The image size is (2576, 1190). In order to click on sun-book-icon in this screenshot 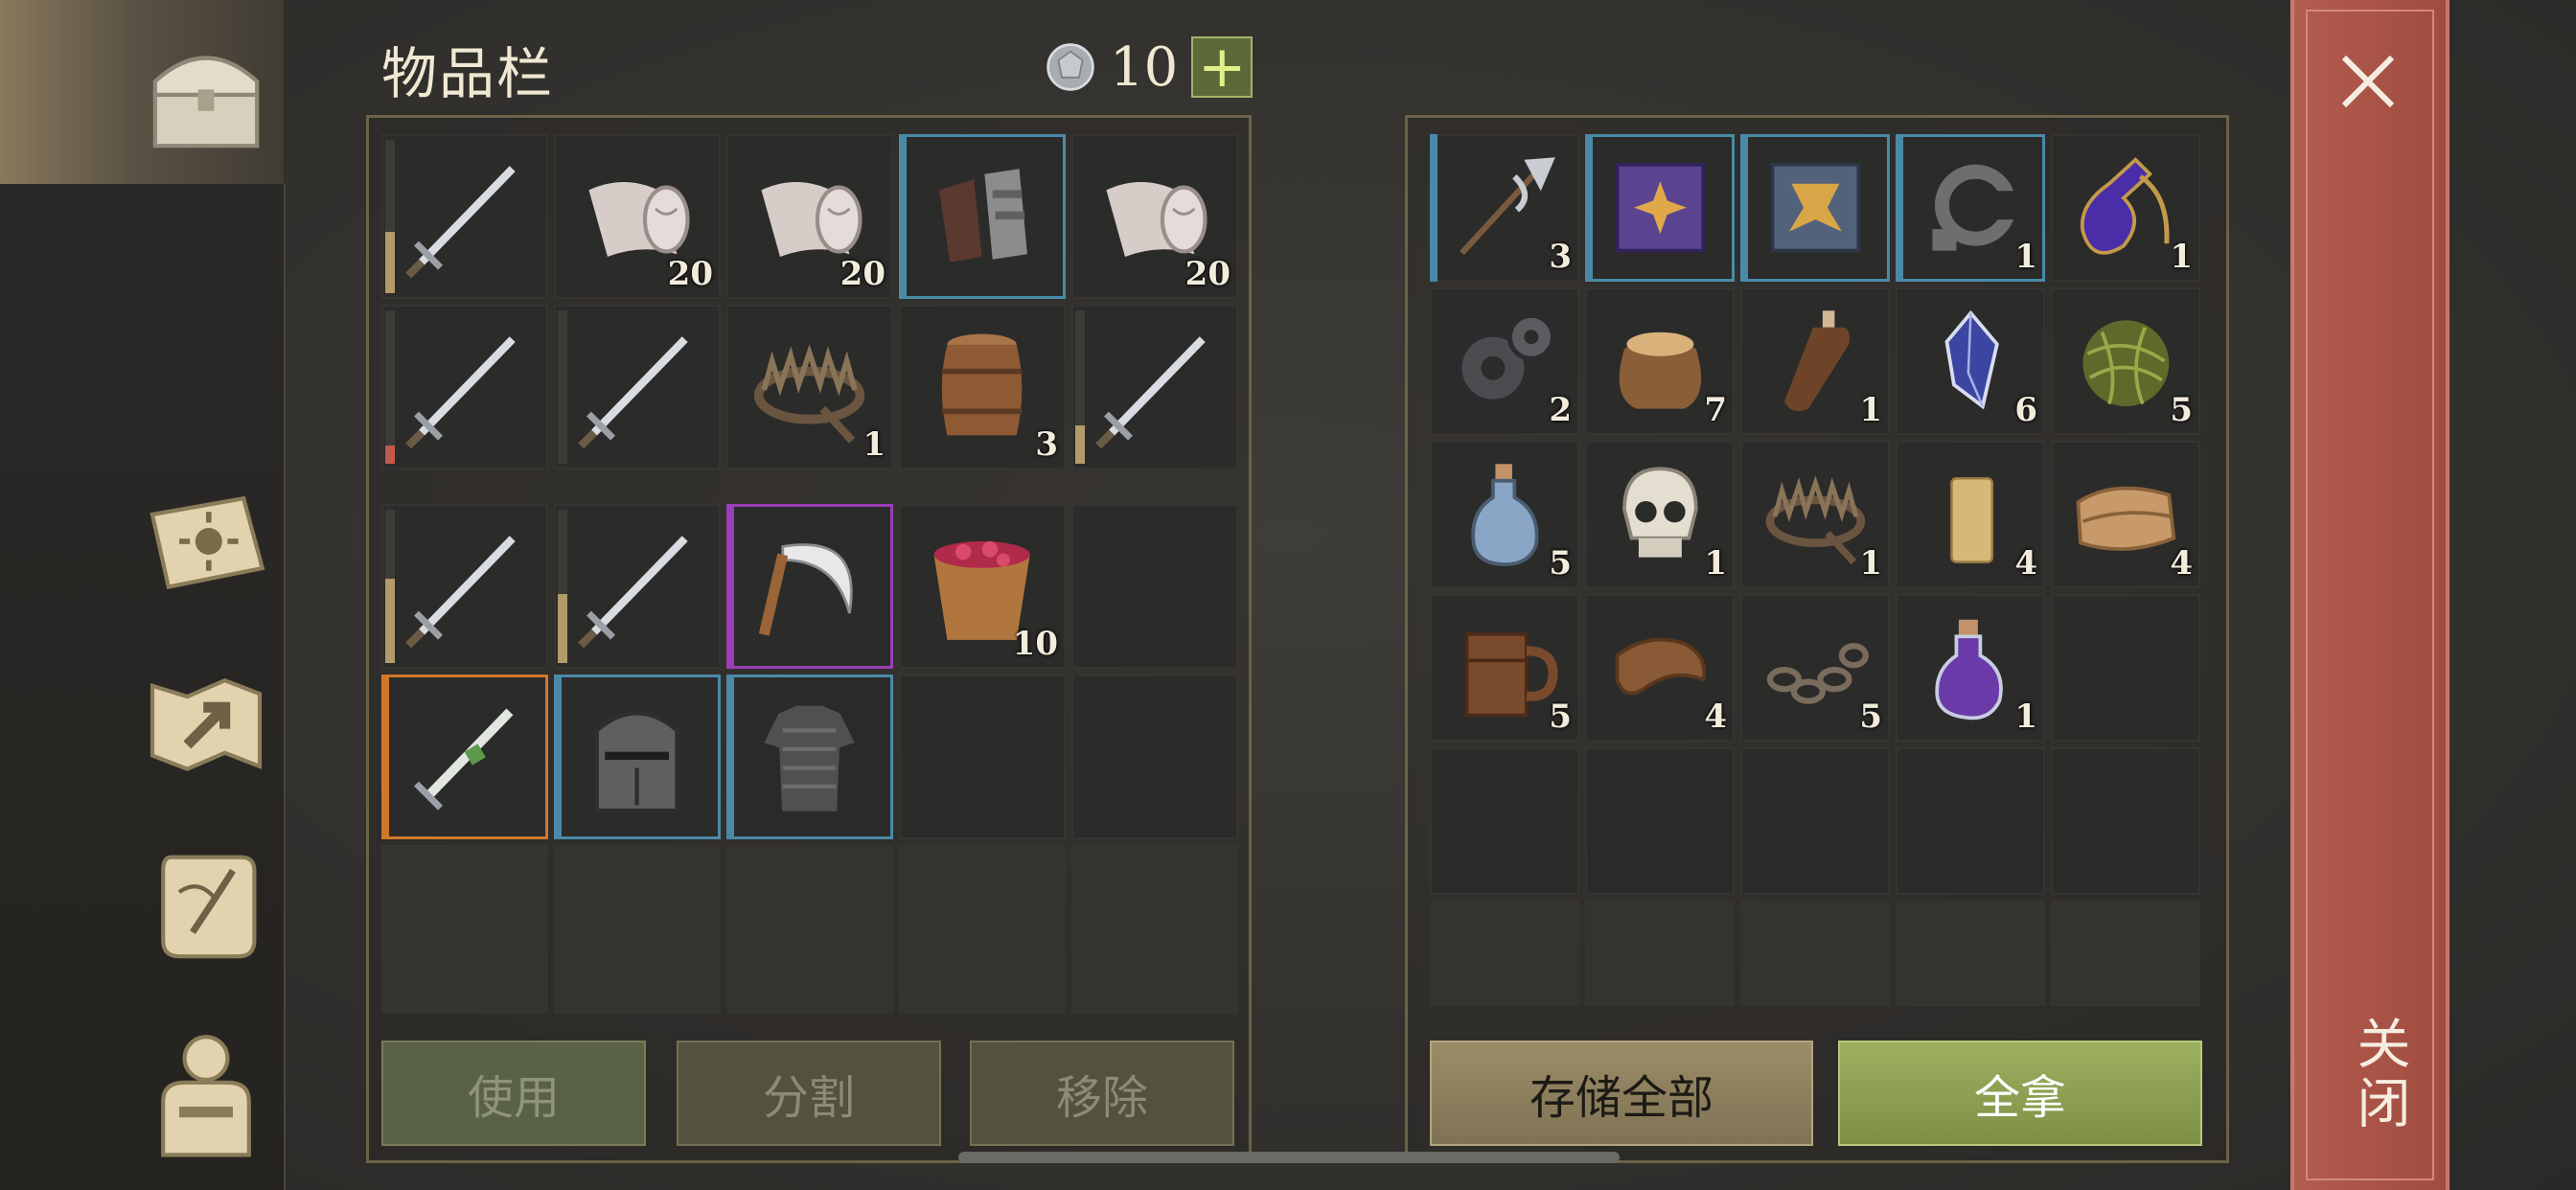, I will do `click(206, 541)`.